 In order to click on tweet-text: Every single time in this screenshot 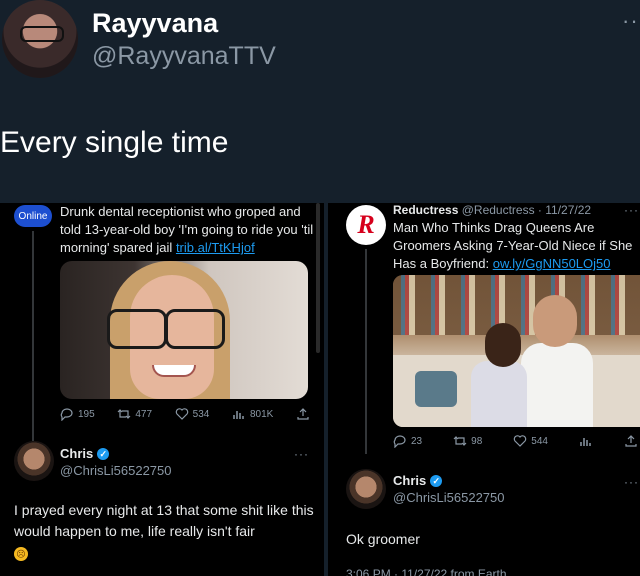, I will do `click(114, 142)`.